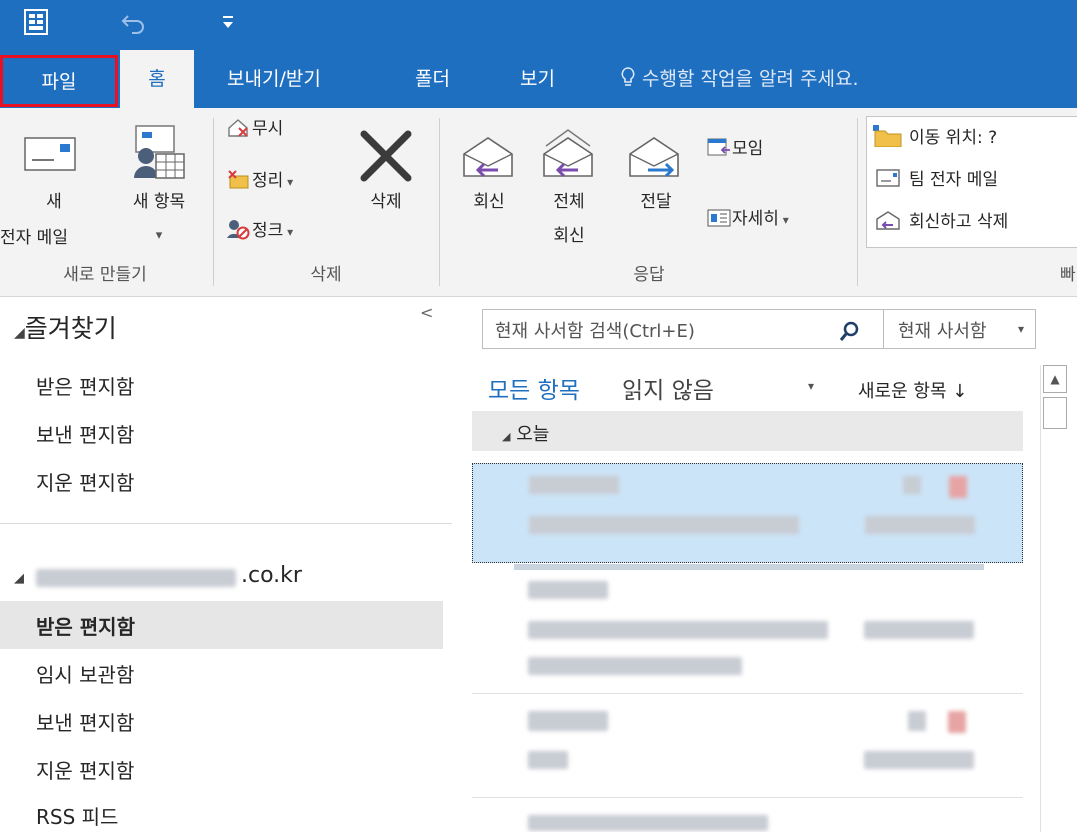 The image size is (1077, 832). I want to click on delete-button: 삭제, so click(386, 184).